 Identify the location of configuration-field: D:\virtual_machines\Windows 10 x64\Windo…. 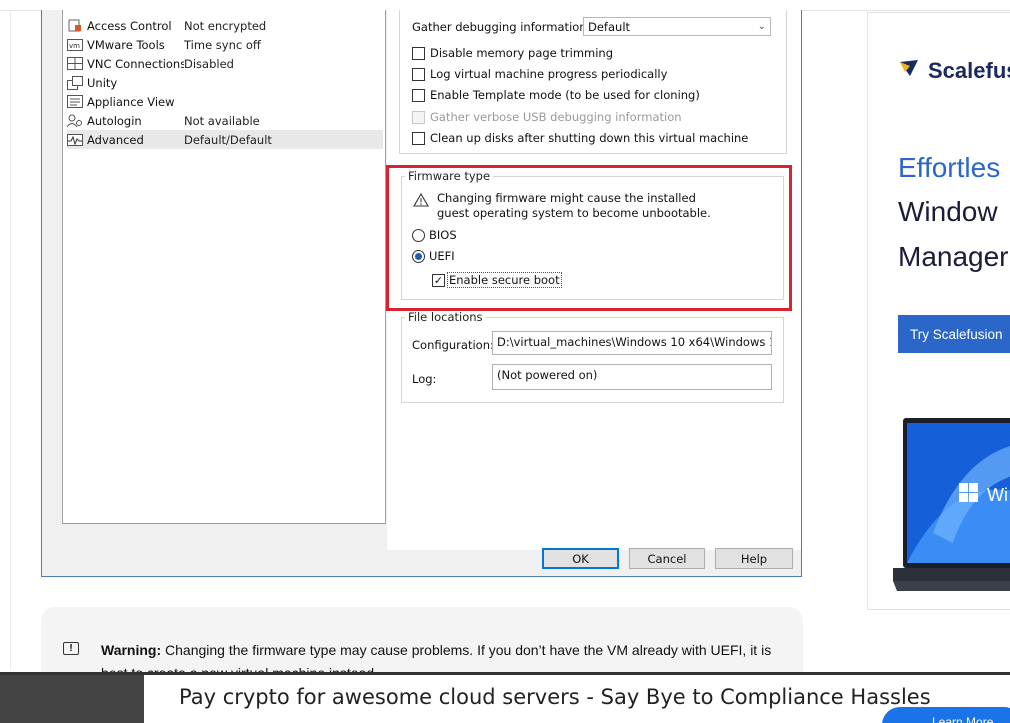
(632, 343).